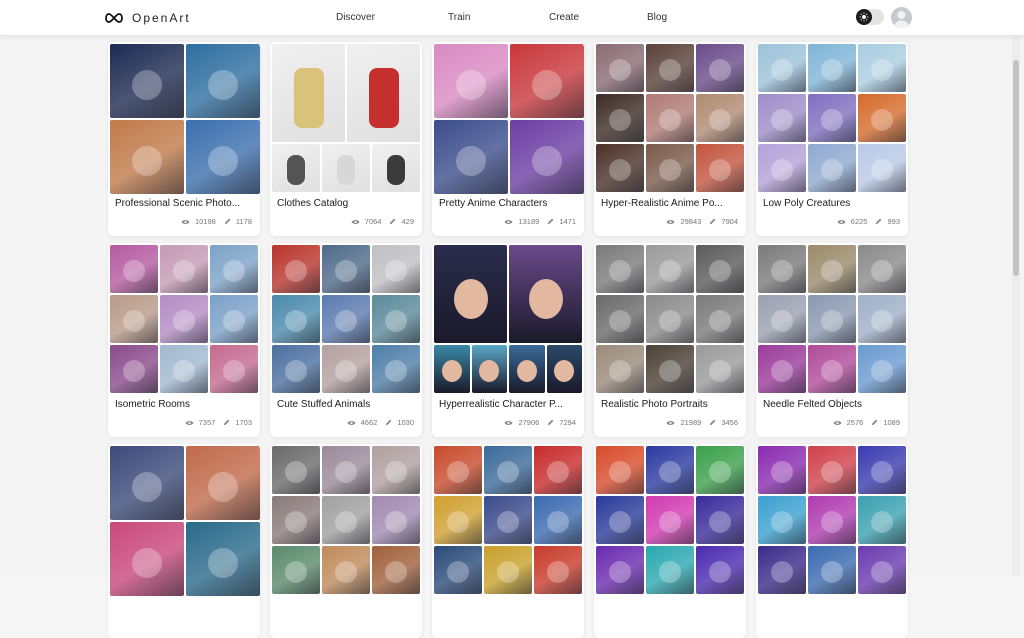 The height and width of the screenshot is (638, 1024). Describe the element at coordinates (833, 203) in the screenshot. I see `card-title: Low Poly Creatures` at that location.